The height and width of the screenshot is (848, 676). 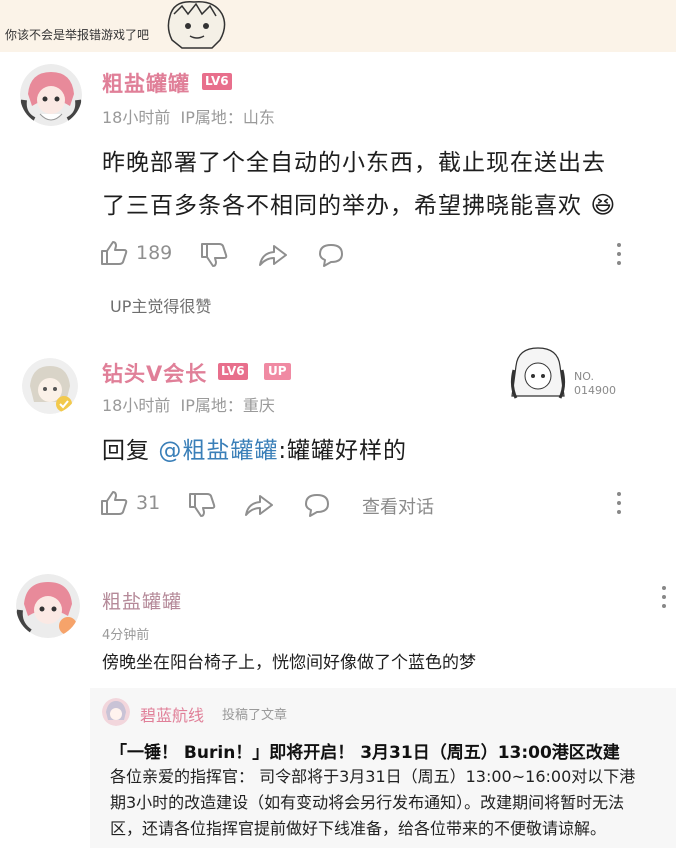 I want to click on comment-text: 傍晚坐在阳台椅子上，恍惚间好像做了个蓝色的梦, so click(x=289, y=663).